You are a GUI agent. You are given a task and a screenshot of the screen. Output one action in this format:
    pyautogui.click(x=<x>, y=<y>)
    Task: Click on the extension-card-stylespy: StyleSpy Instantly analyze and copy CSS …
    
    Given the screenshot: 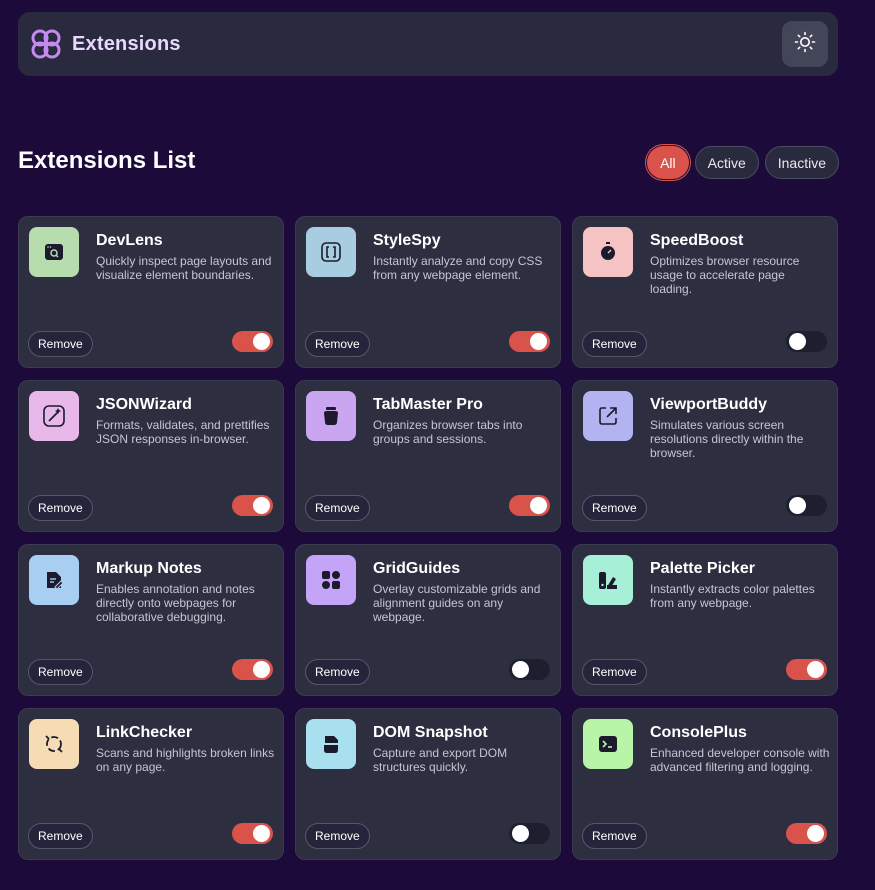 What is the action you would take?
    pyautogui.click(x=428, y=292)
    